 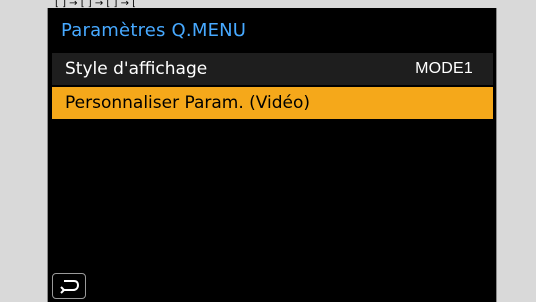 I want to click on menu-item-value: MODE1, so click(x=444, y=68).